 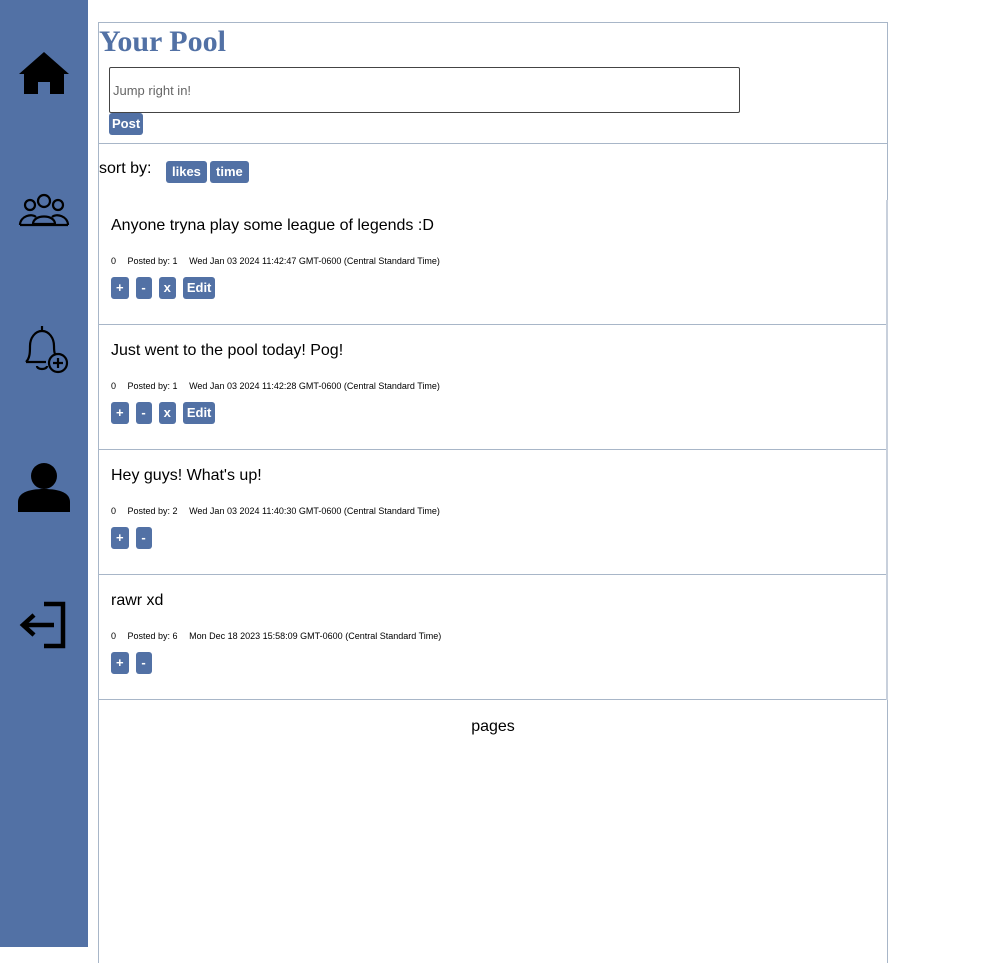 What do you see at coordinates (44, 488) in the screenshot?
I see `person-icon` at bounding box center [44, 488].